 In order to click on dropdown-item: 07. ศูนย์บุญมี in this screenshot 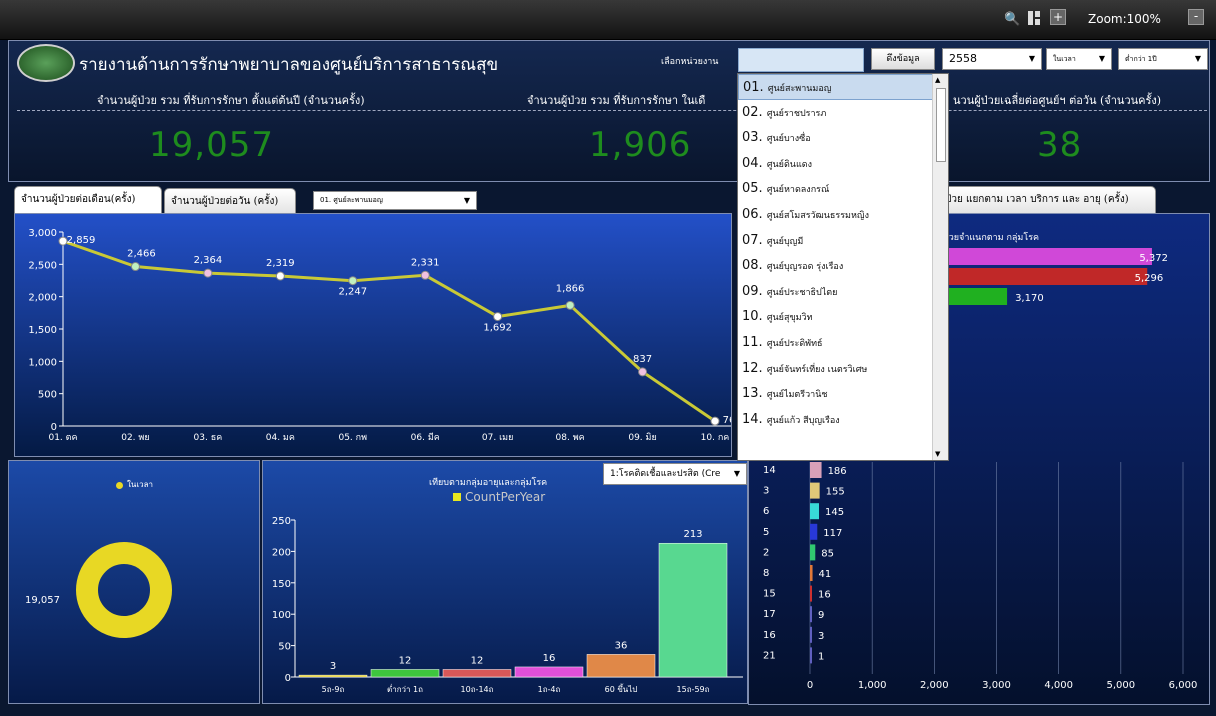, I will do `click(843, 241)`.